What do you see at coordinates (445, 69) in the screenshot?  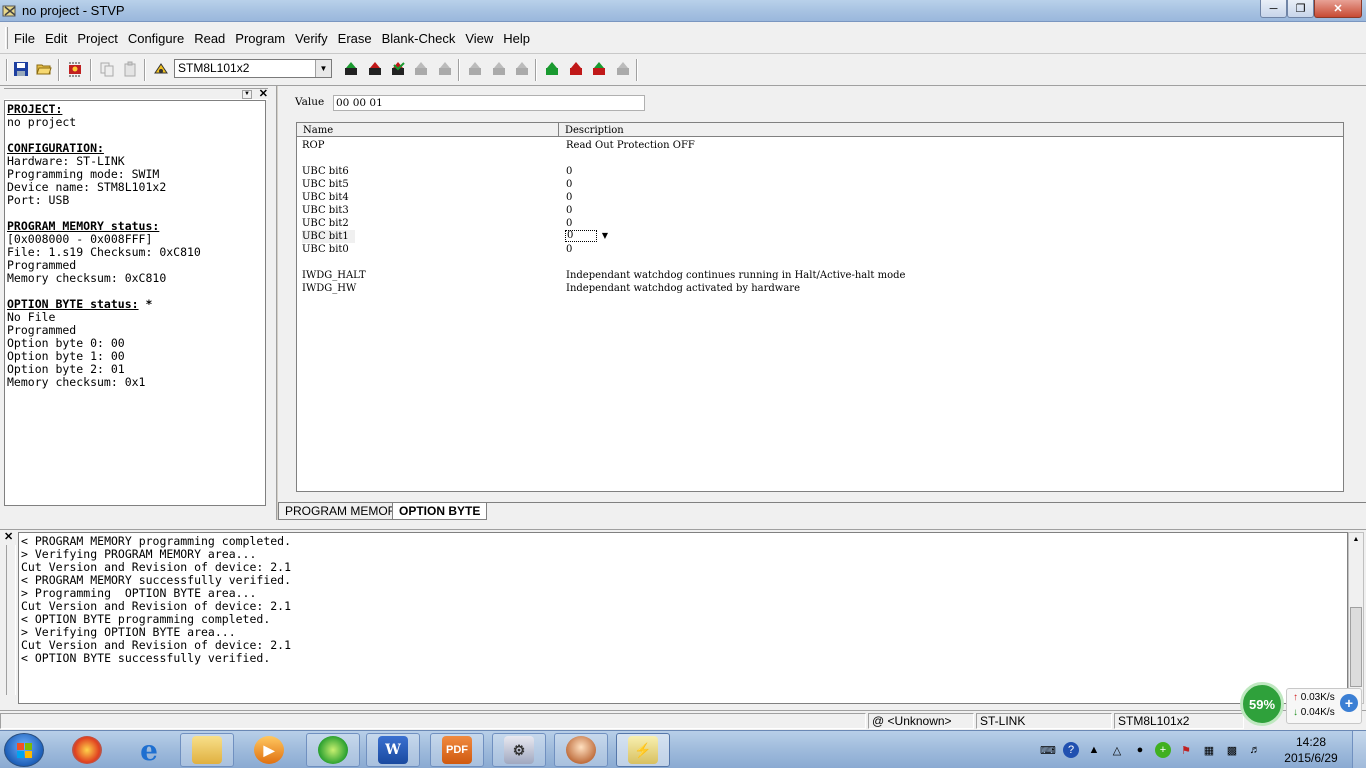 I see `blank-check-button` at bounding box center [445, 69].